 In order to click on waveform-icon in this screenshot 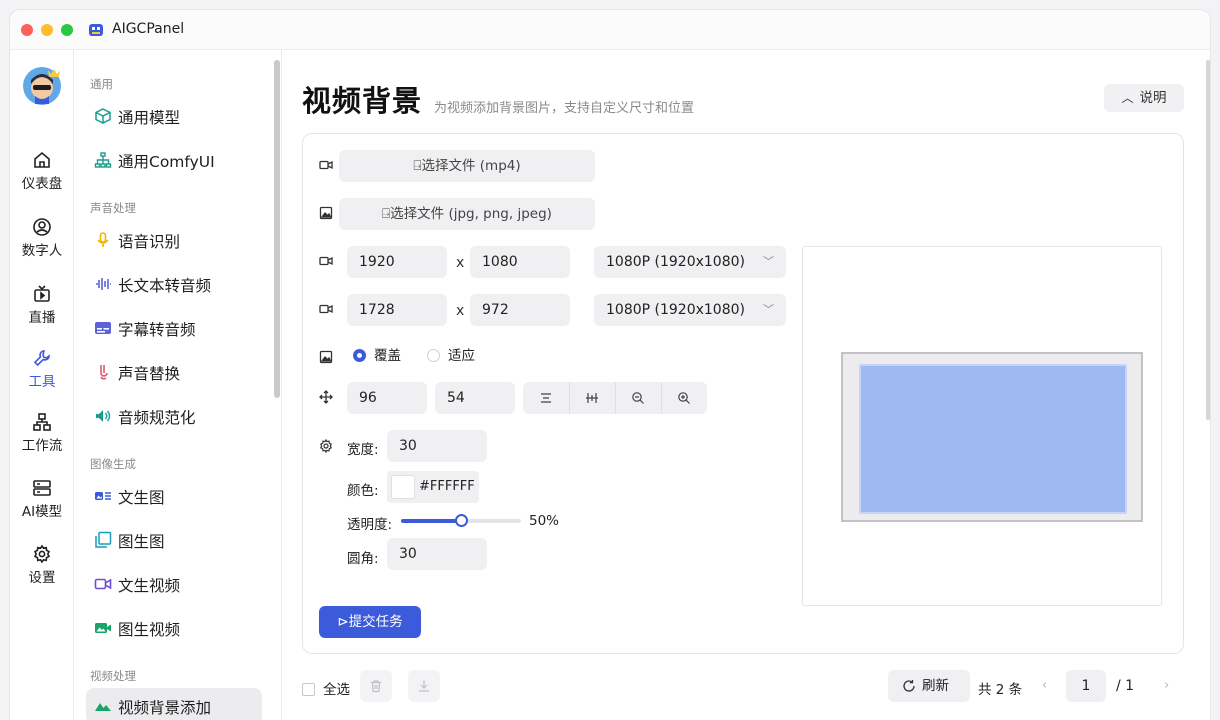, I will do `click(103, 284)`.